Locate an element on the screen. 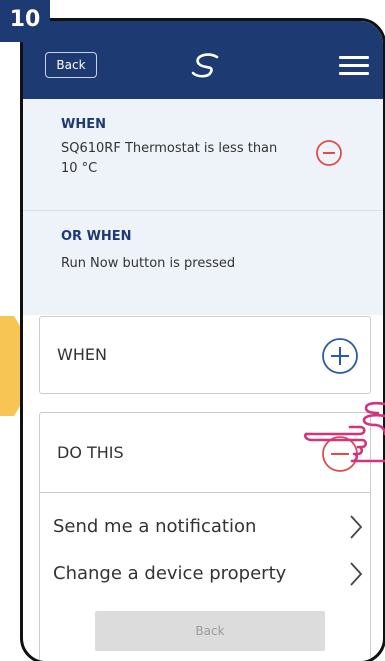 This screenshot has width=385, height=661. section-divider is located at coordinates (205, 492).